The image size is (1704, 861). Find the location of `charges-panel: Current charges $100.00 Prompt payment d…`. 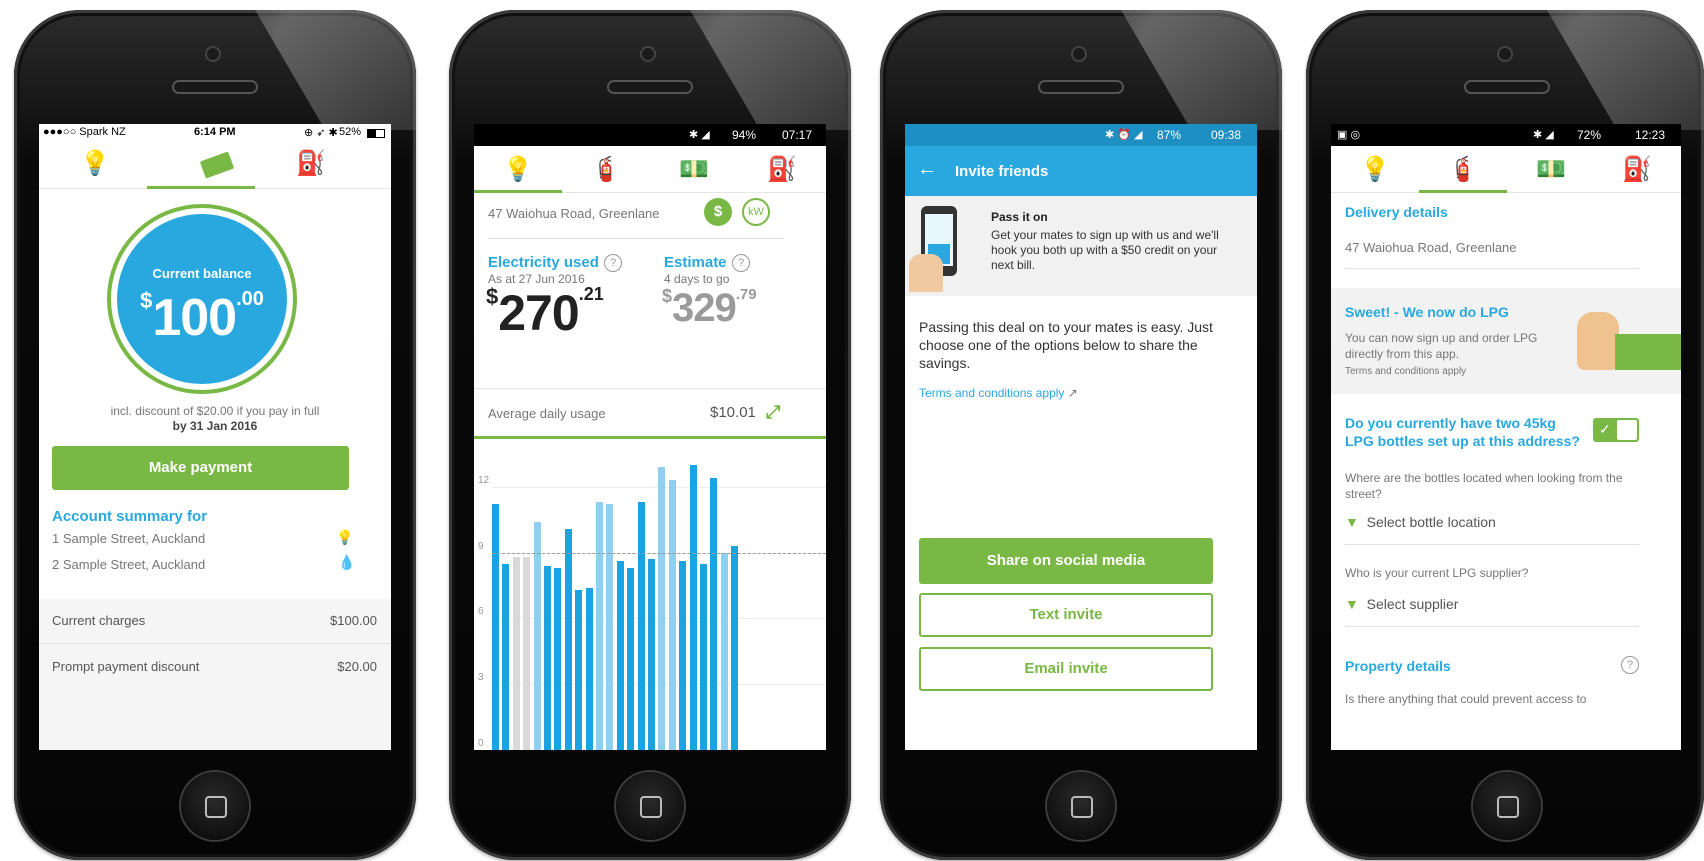

charges-panel: Current charges $100.00 Prompt payment d… is located at coordinates (215, 674).